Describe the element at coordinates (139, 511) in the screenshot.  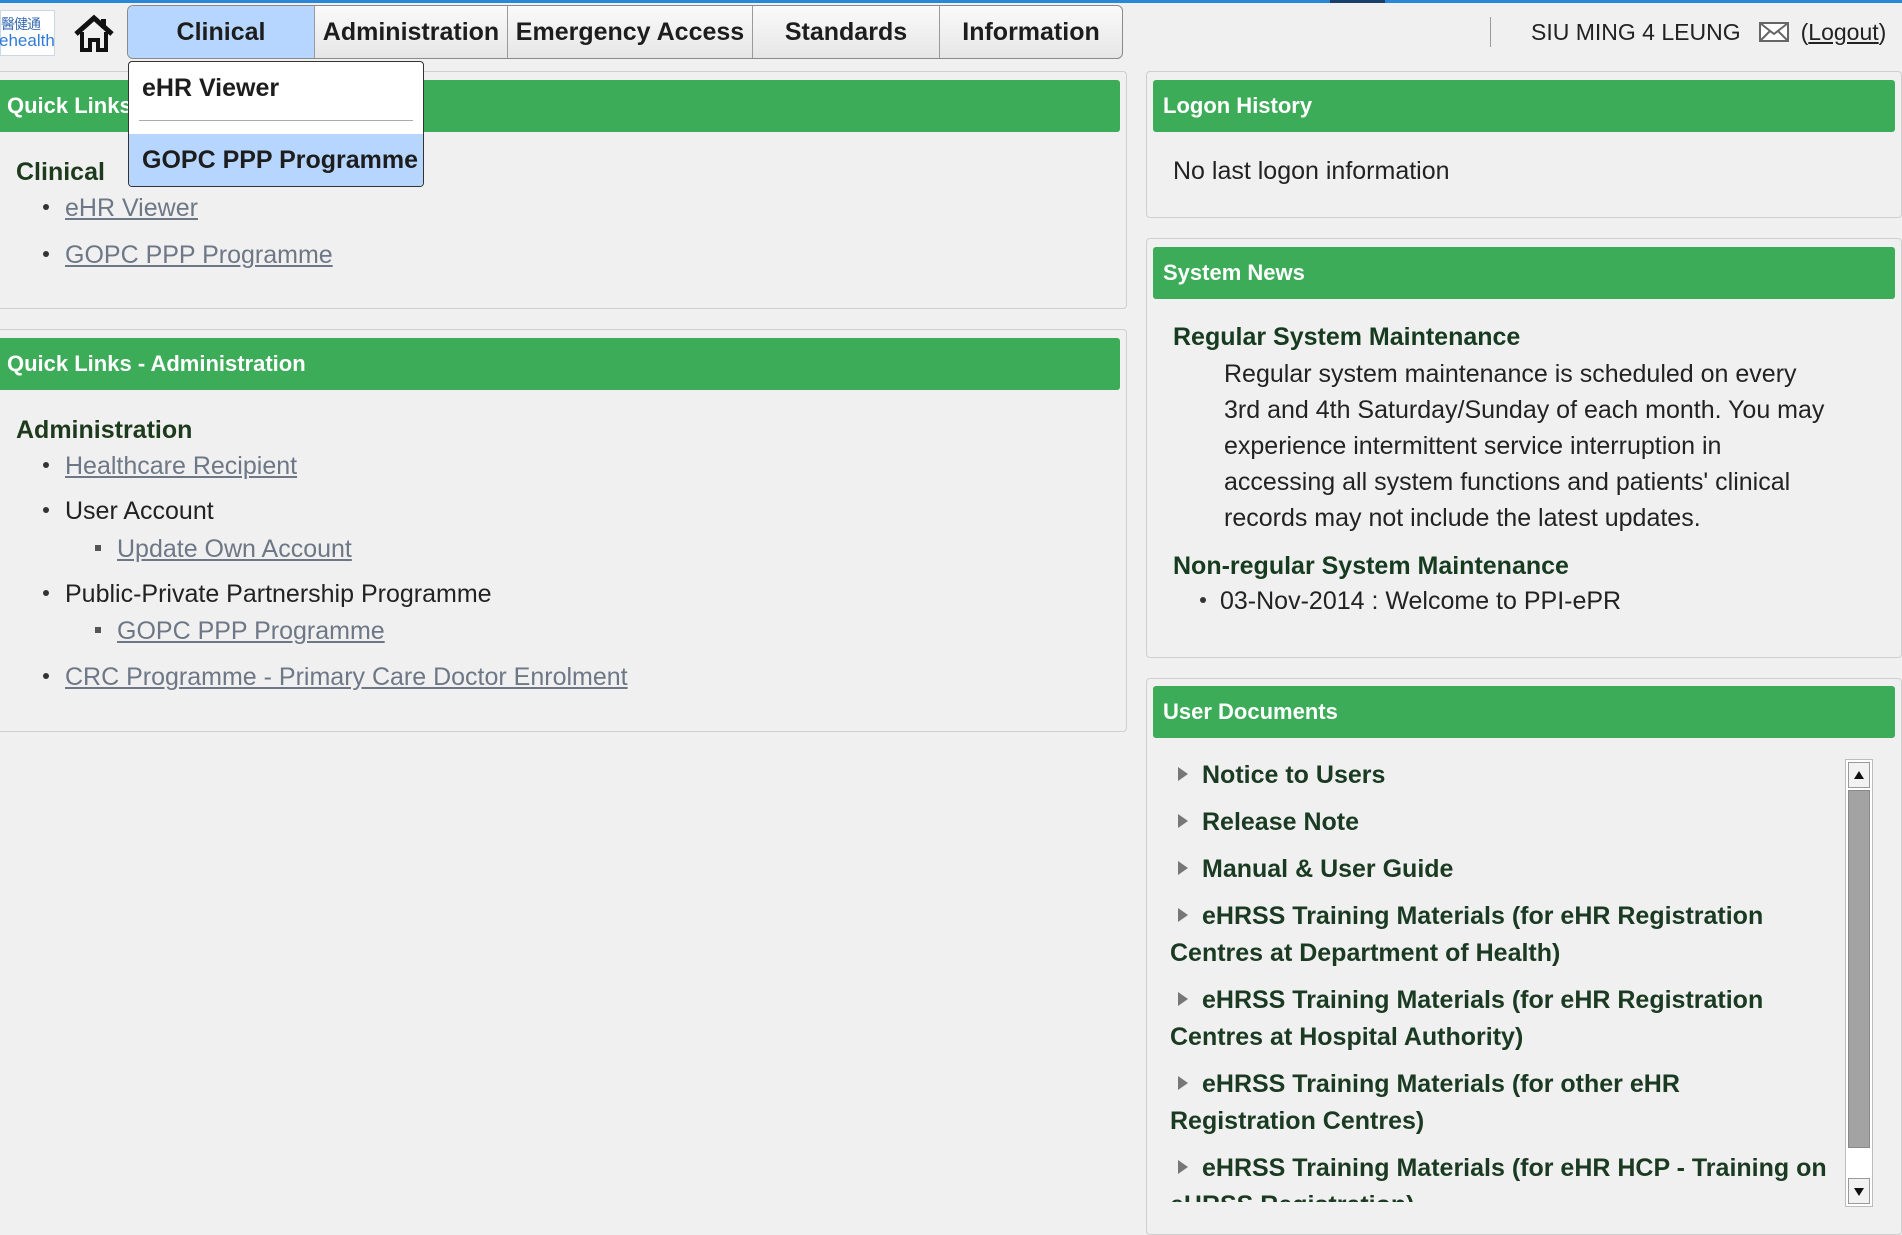
I see `user-account-label: User Account` at that location.